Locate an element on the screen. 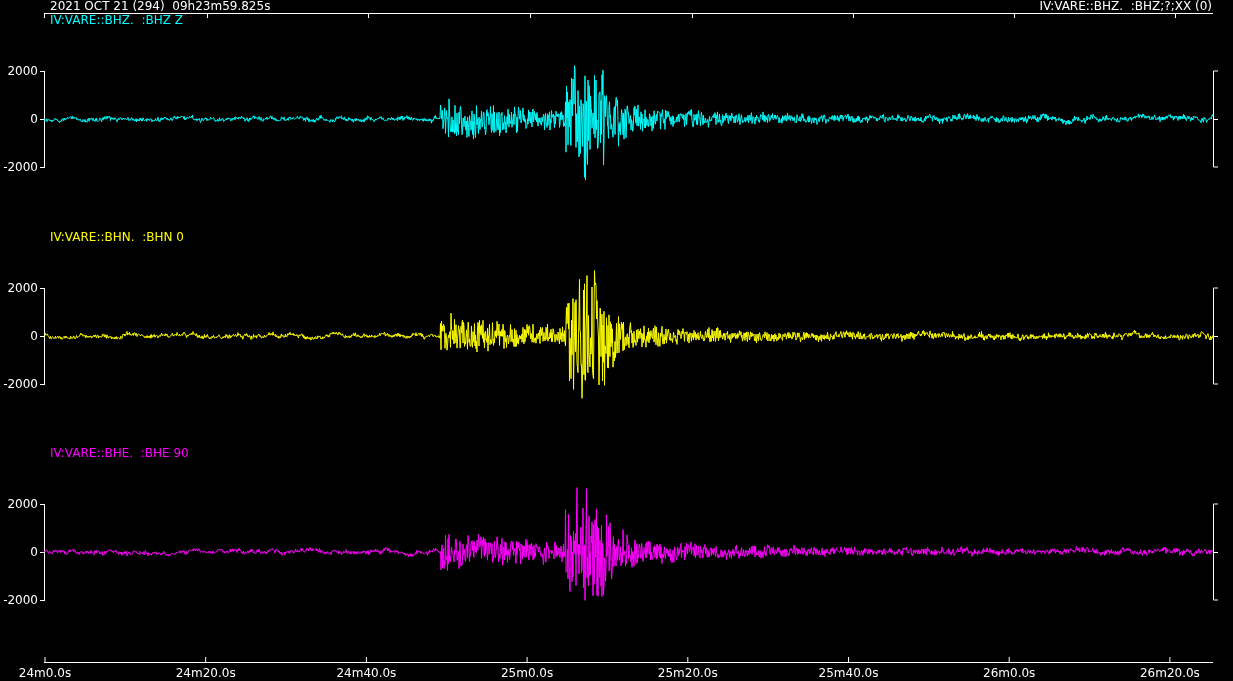 This screenshot has width=1233, height=681. channel-label: IV:VARE::BHE. :BHE 90 is located at coordinates (119, 453).